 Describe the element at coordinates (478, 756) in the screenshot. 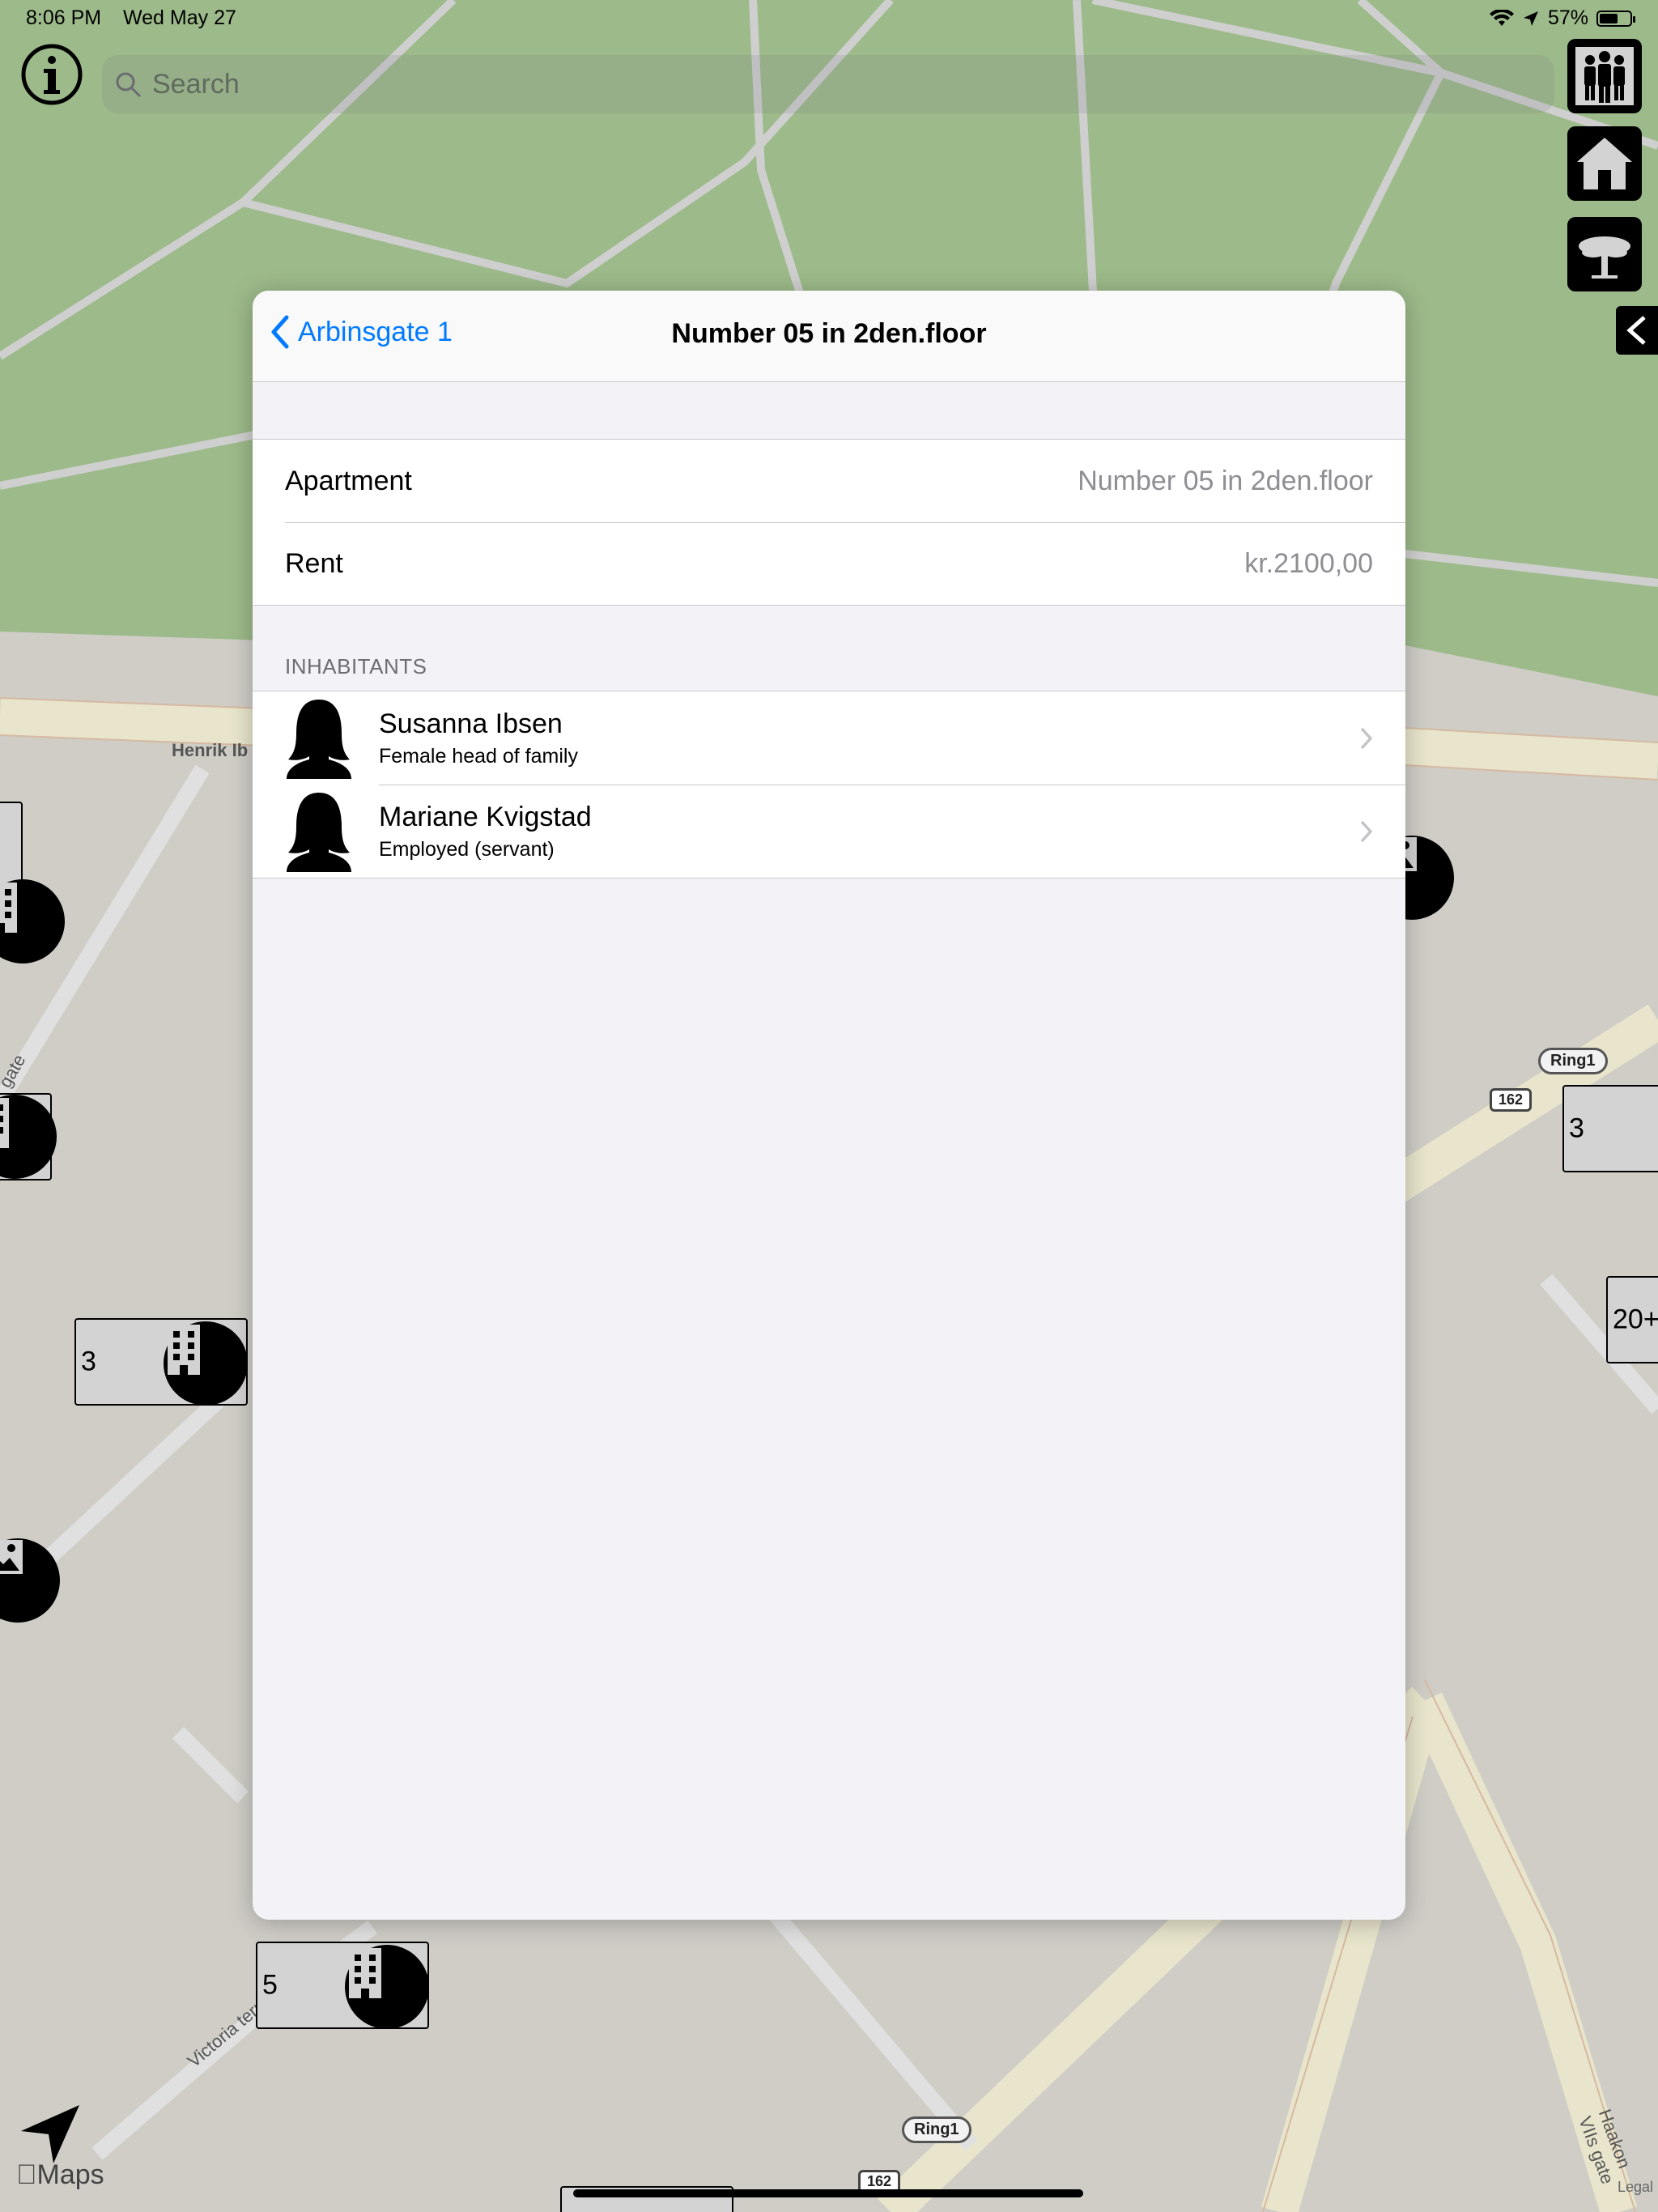

I see `inhabitant-role: Female head of family` at that location.